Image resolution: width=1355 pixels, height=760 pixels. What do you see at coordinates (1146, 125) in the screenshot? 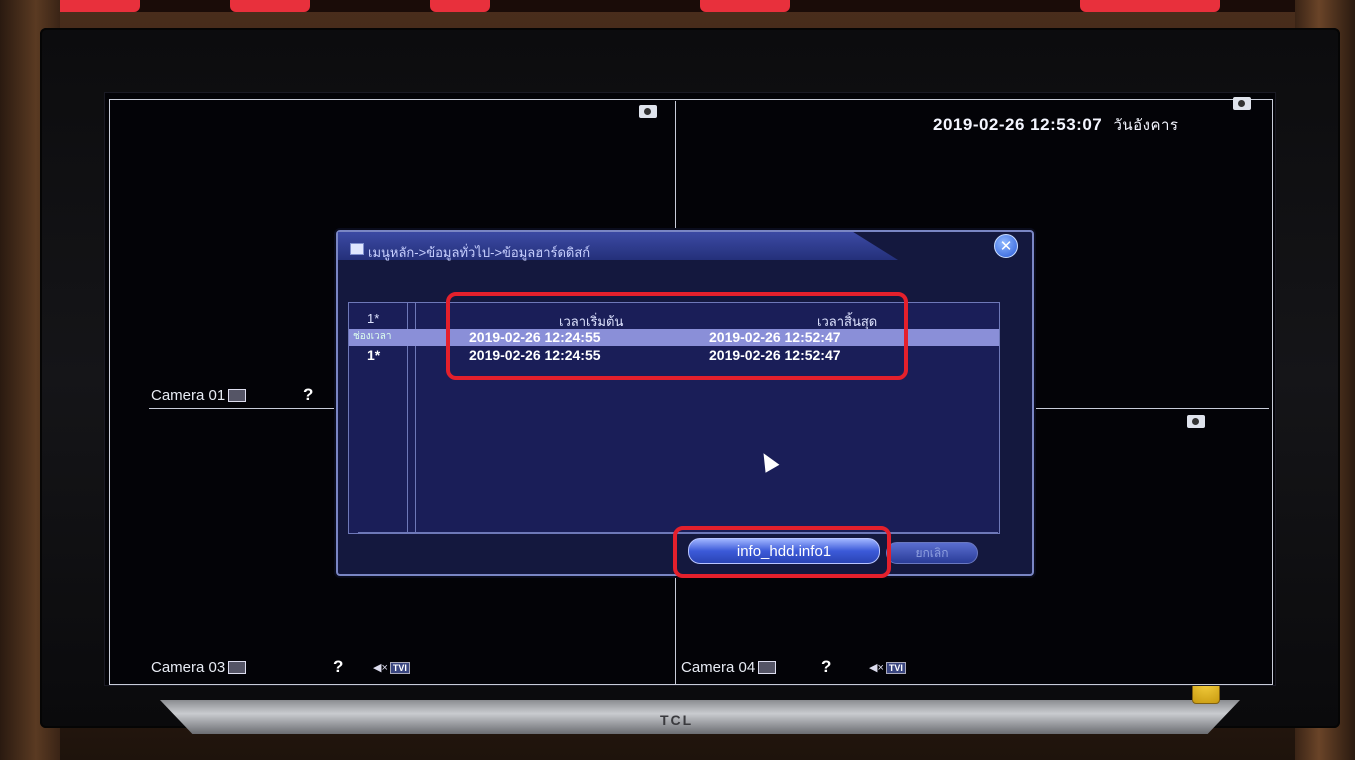
I see `weekday: วันอังคาร` at bounding box center [1146, 125].